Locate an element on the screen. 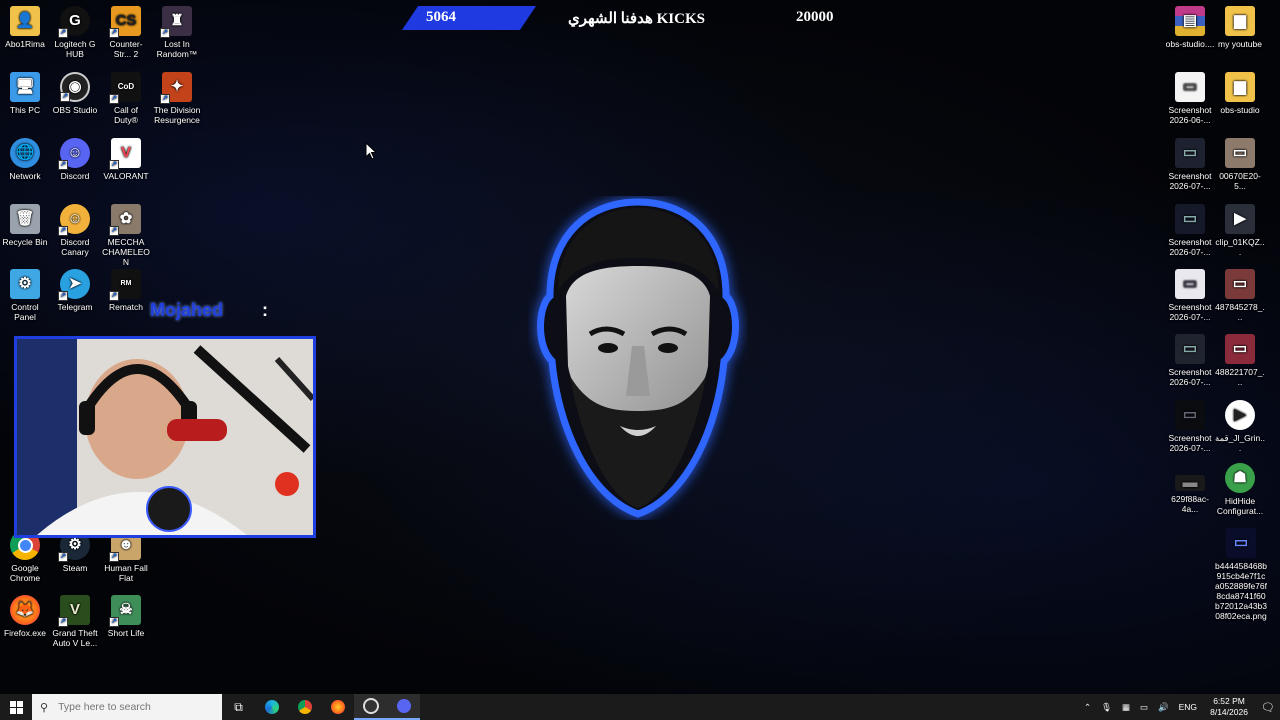  chevron-up-icon: ⌃ is located at coordinates (1087, 707).